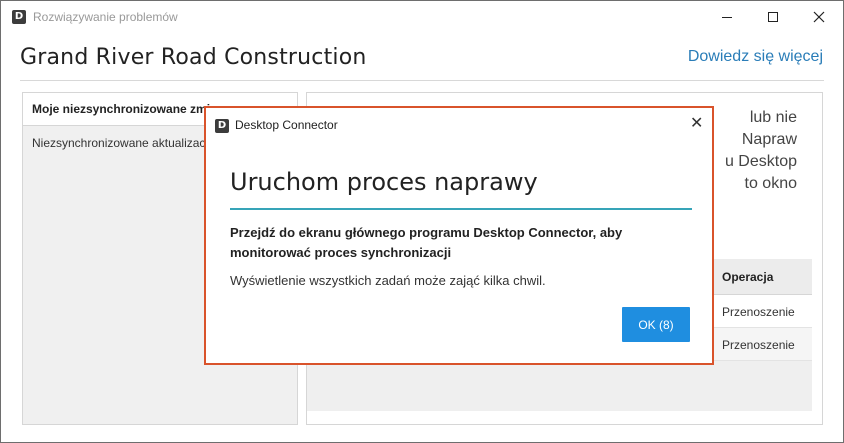 The height and width of the screenshot is (443, 844). What do you see at coordinates (761, 277) in the screenshot?
I see `operation-column-header: Operacja` at bounding box center [761, 277].